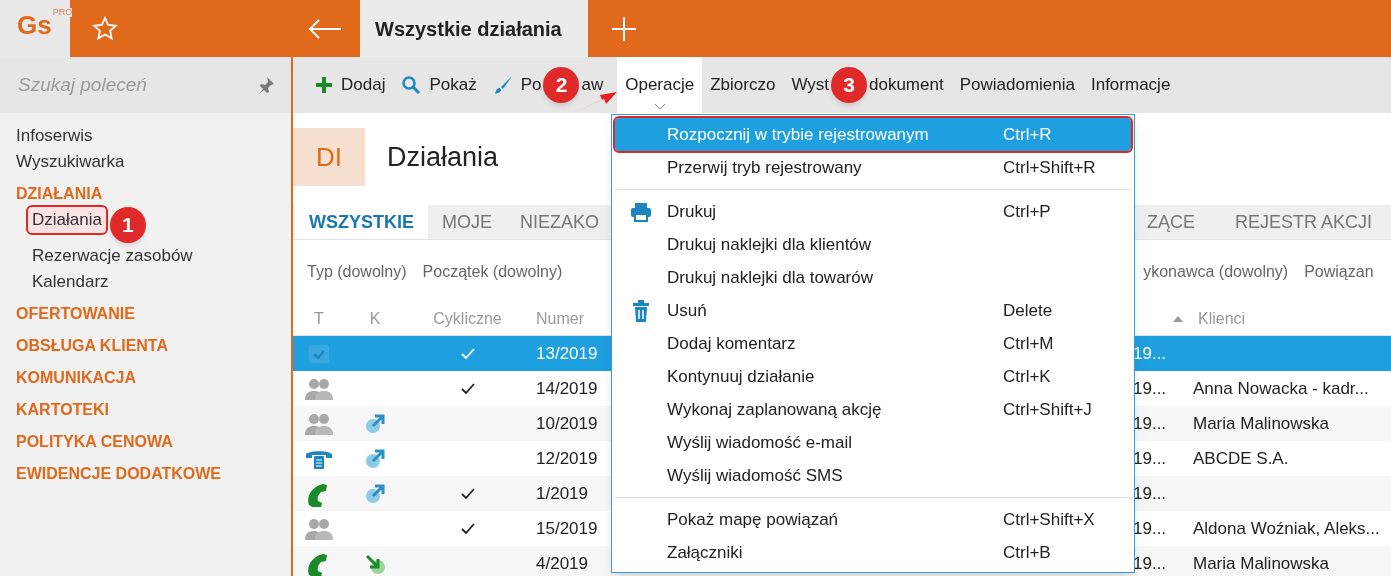 The width and height of the screenshot is (1391, 576). What do you see at coordinates (567, 528) in the screenshot?
I see `table-cell-text: 15/2019` at bounding box center [567, 528].